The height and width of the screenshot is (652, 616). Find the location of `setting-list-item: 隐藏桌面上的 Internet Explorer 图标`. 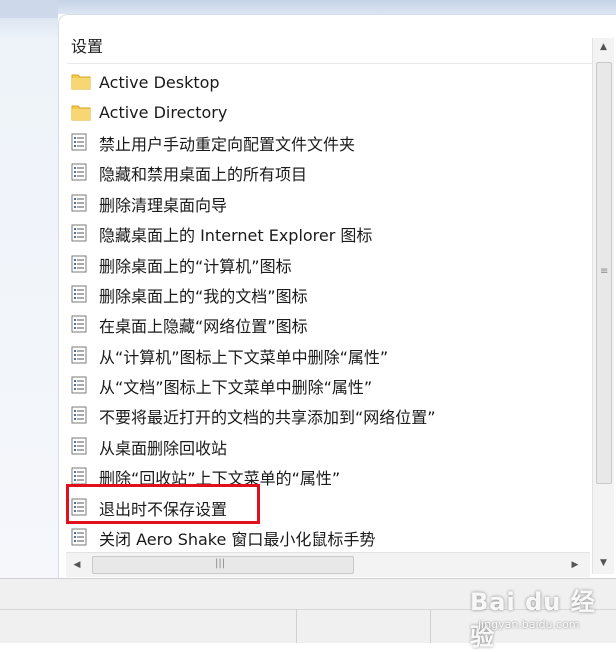

setting-list-item: 隐藏桌面上的 Internet Explorer 图标 is located at coordinates (331, 234).